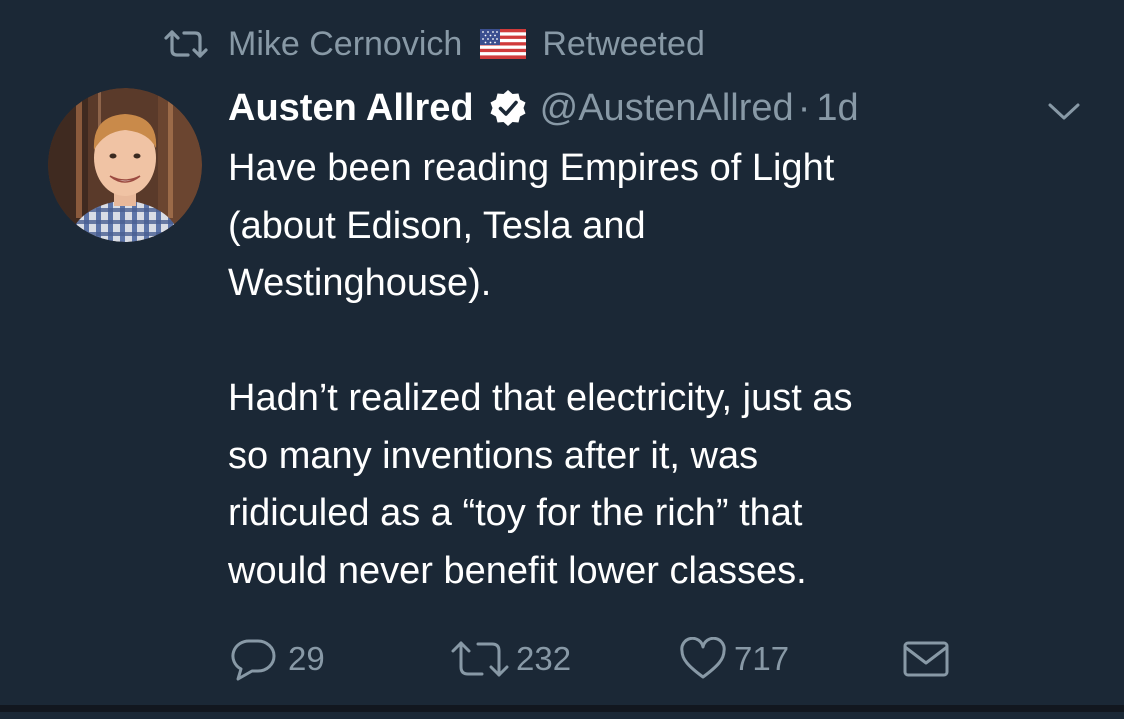 Image resolution: width=1124 pixels, height=719 pixels. What do you see at coordinates (703, 659) in the screenshot?
I see `heart-icon` at bounding box center [703, 659].